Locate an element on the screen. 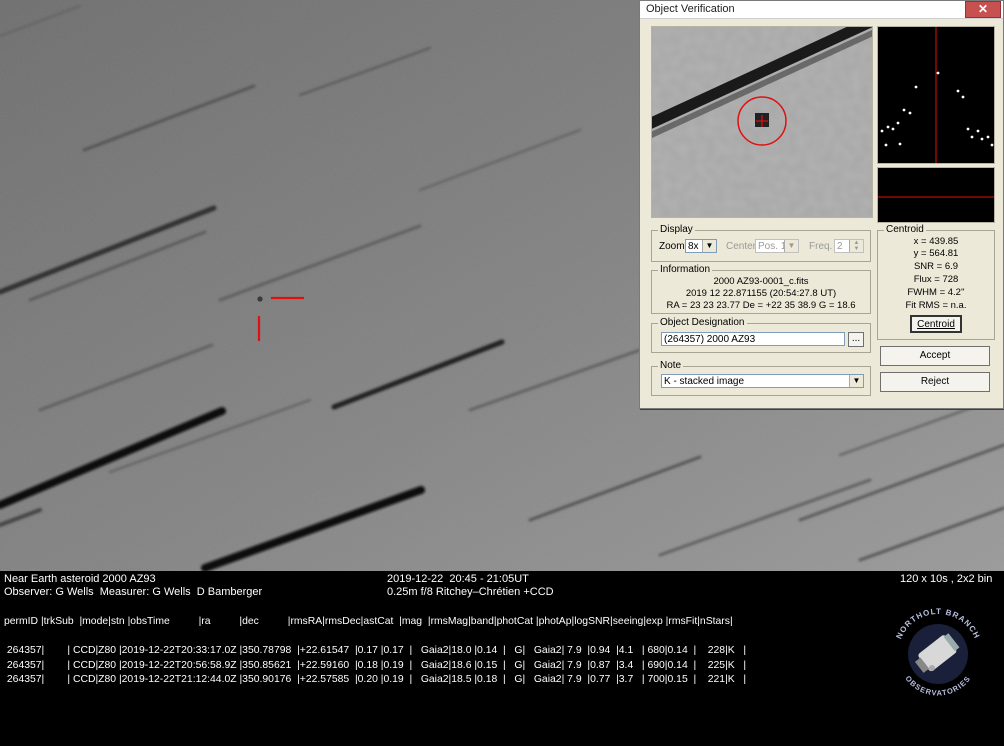  note-group: Note K - stacked image ▼ is located at coordinates (761, 378).